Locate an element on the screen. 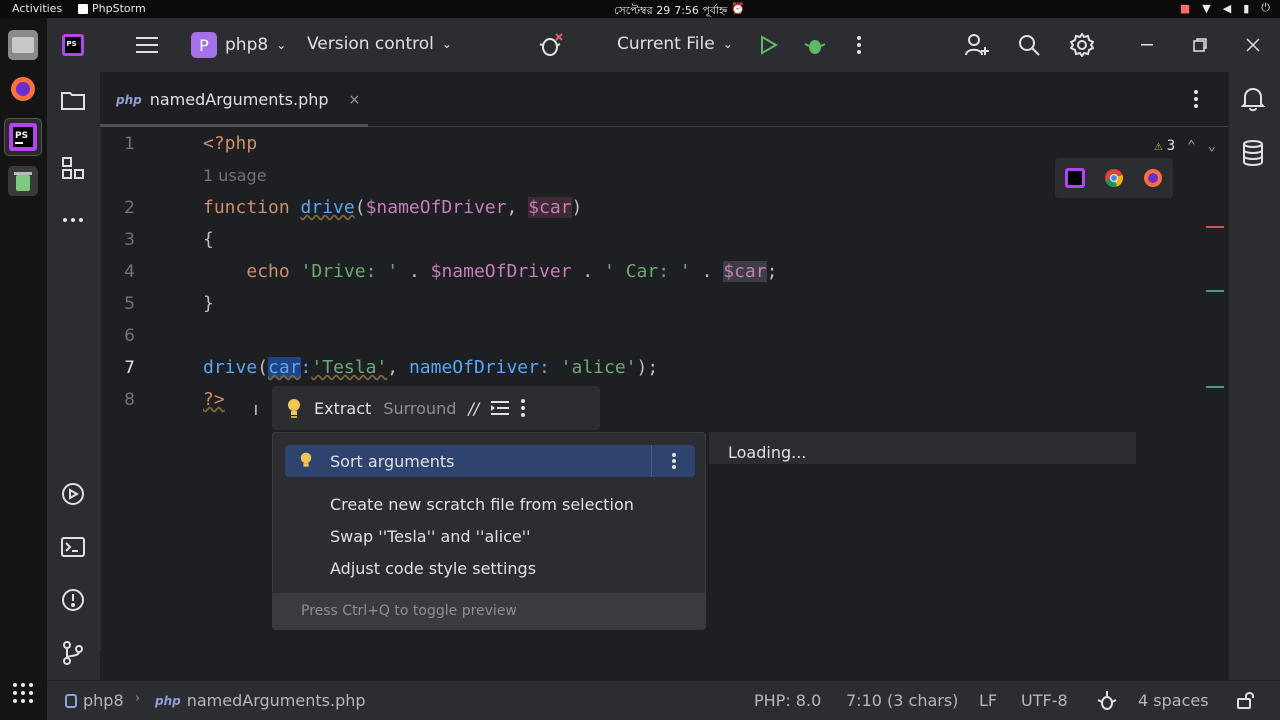 The width and height of the screenshot is (1280, 720). line-number: 7 is located at coordinates (129, 368).